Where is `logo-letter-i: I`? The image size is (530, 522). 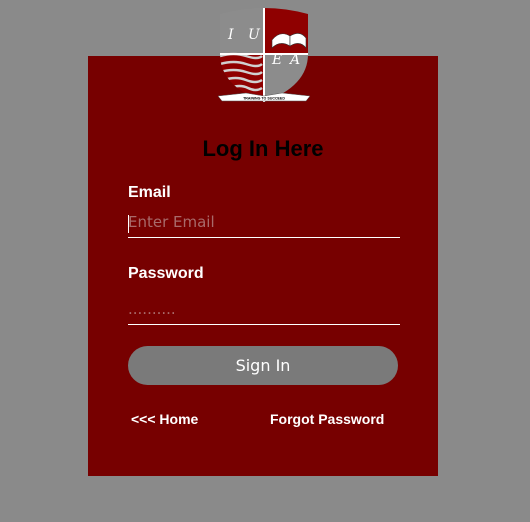 logo-letter-i: I is located at coordinates (230, 35).